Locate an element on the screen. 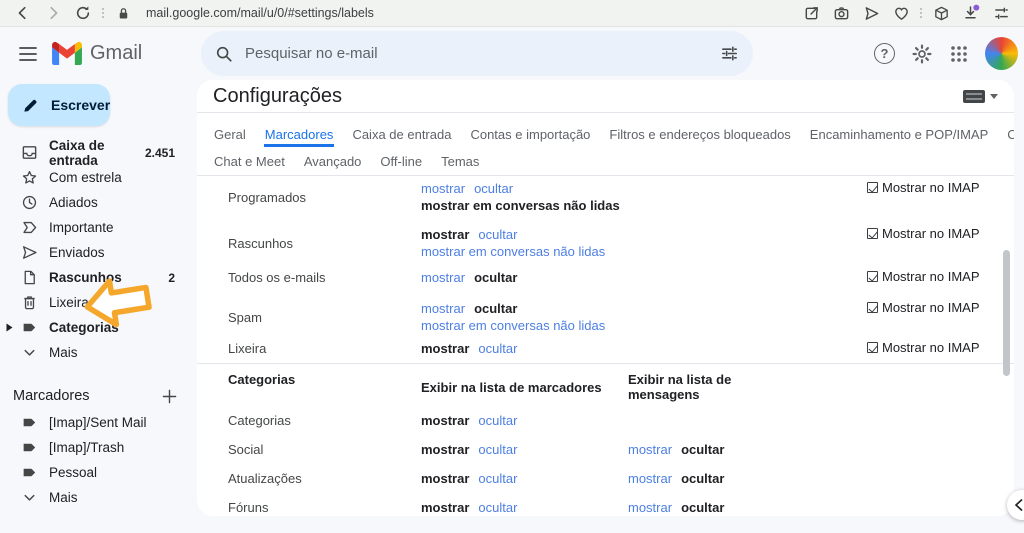  sidebar-item-more: Mais is located at coordinates (98, 352).